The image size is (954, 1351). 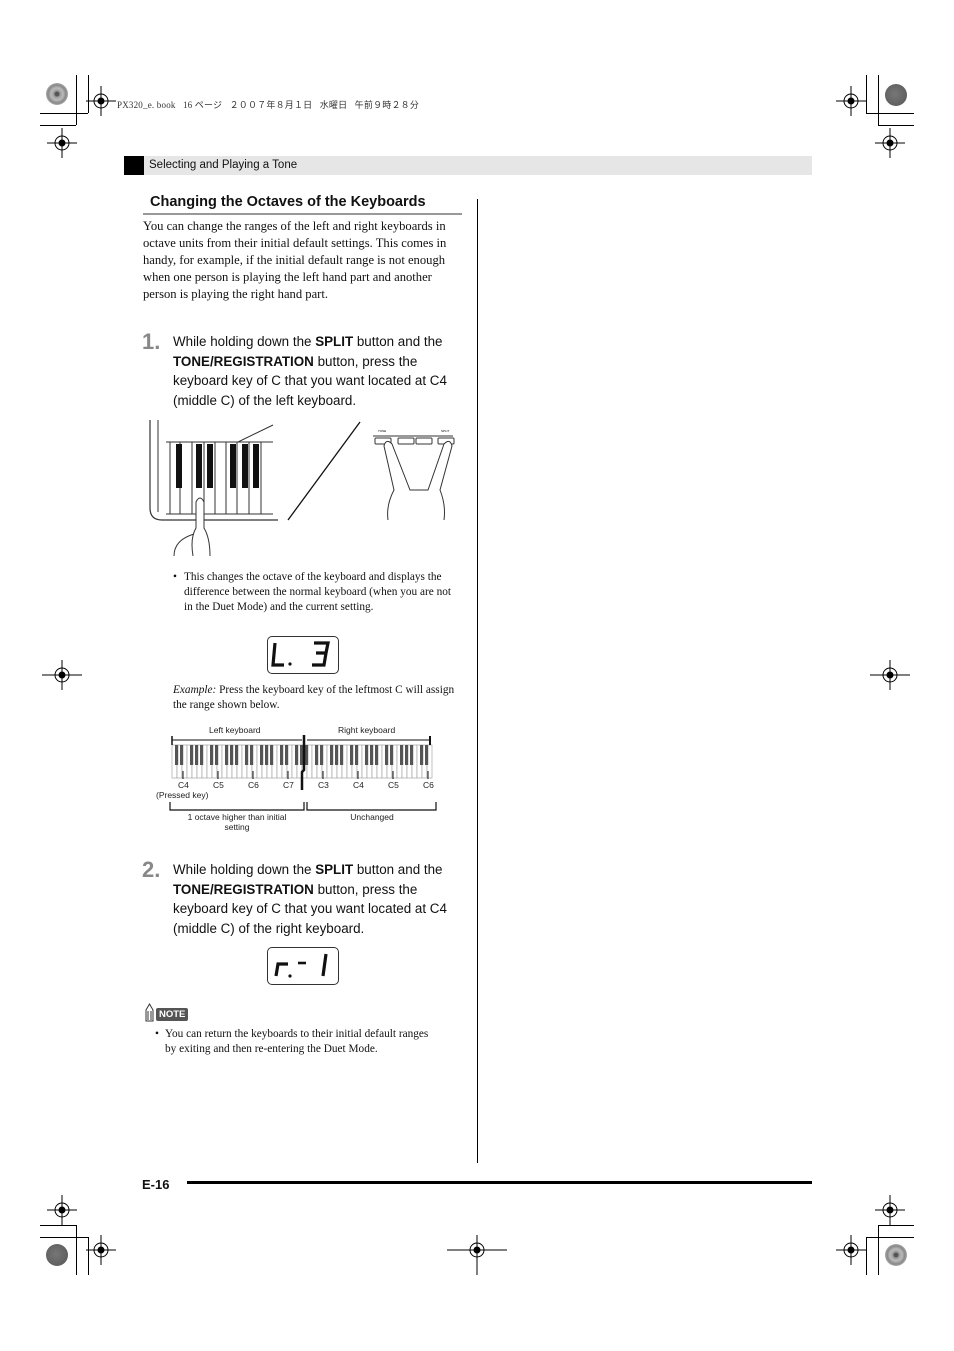 I want to click on lcd-display-right, so click(x=303, y=966).